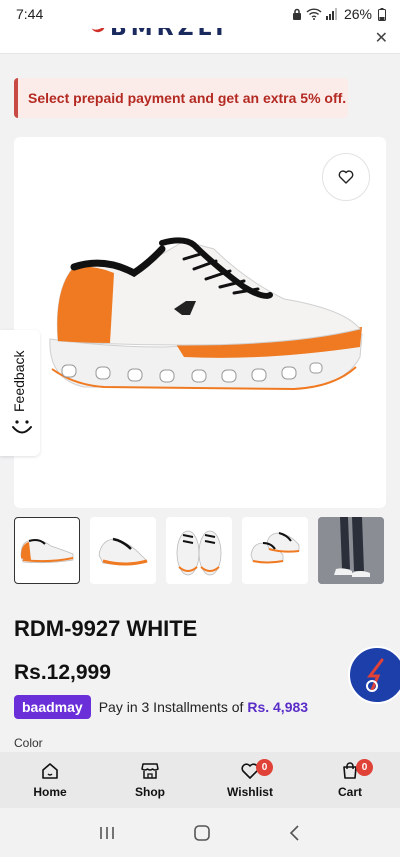  Describe the element at coordinates (50, 780) in the screenshot. I see `nav-home: Home` at that location.